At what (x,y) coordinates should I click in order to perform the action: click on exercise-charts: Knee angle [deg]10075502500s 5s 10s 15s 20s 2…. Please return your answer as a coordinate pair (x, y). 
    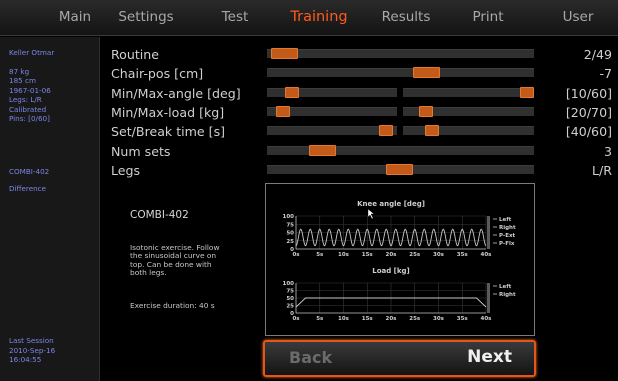
    Looking at the image, I should click on (399, 261).